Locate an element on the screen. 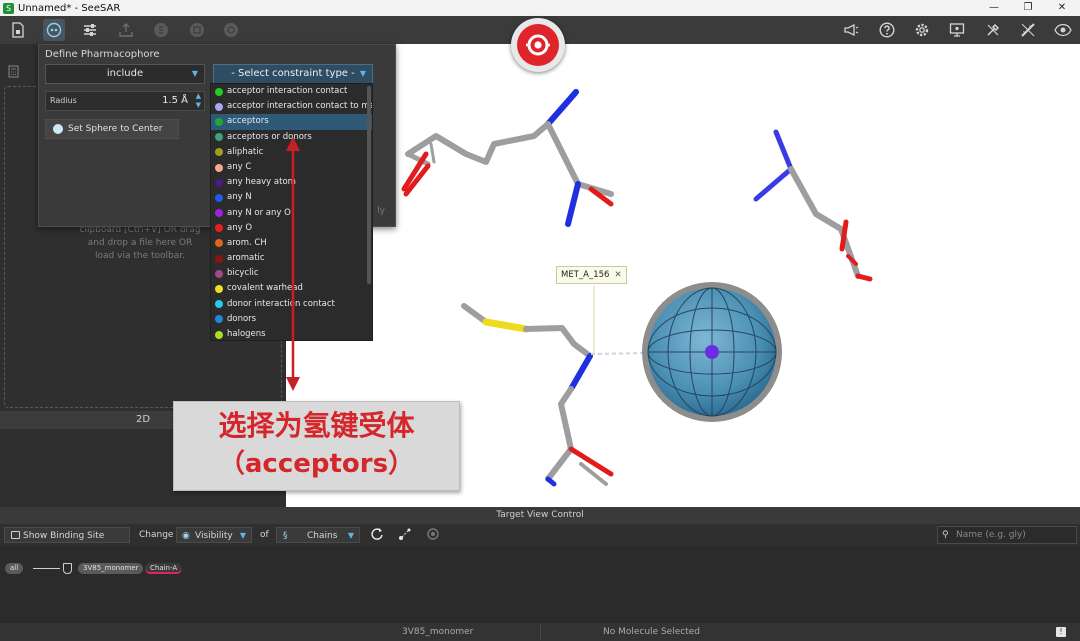  constraint-list-item-label: any C is located at coordinates (239, 166).